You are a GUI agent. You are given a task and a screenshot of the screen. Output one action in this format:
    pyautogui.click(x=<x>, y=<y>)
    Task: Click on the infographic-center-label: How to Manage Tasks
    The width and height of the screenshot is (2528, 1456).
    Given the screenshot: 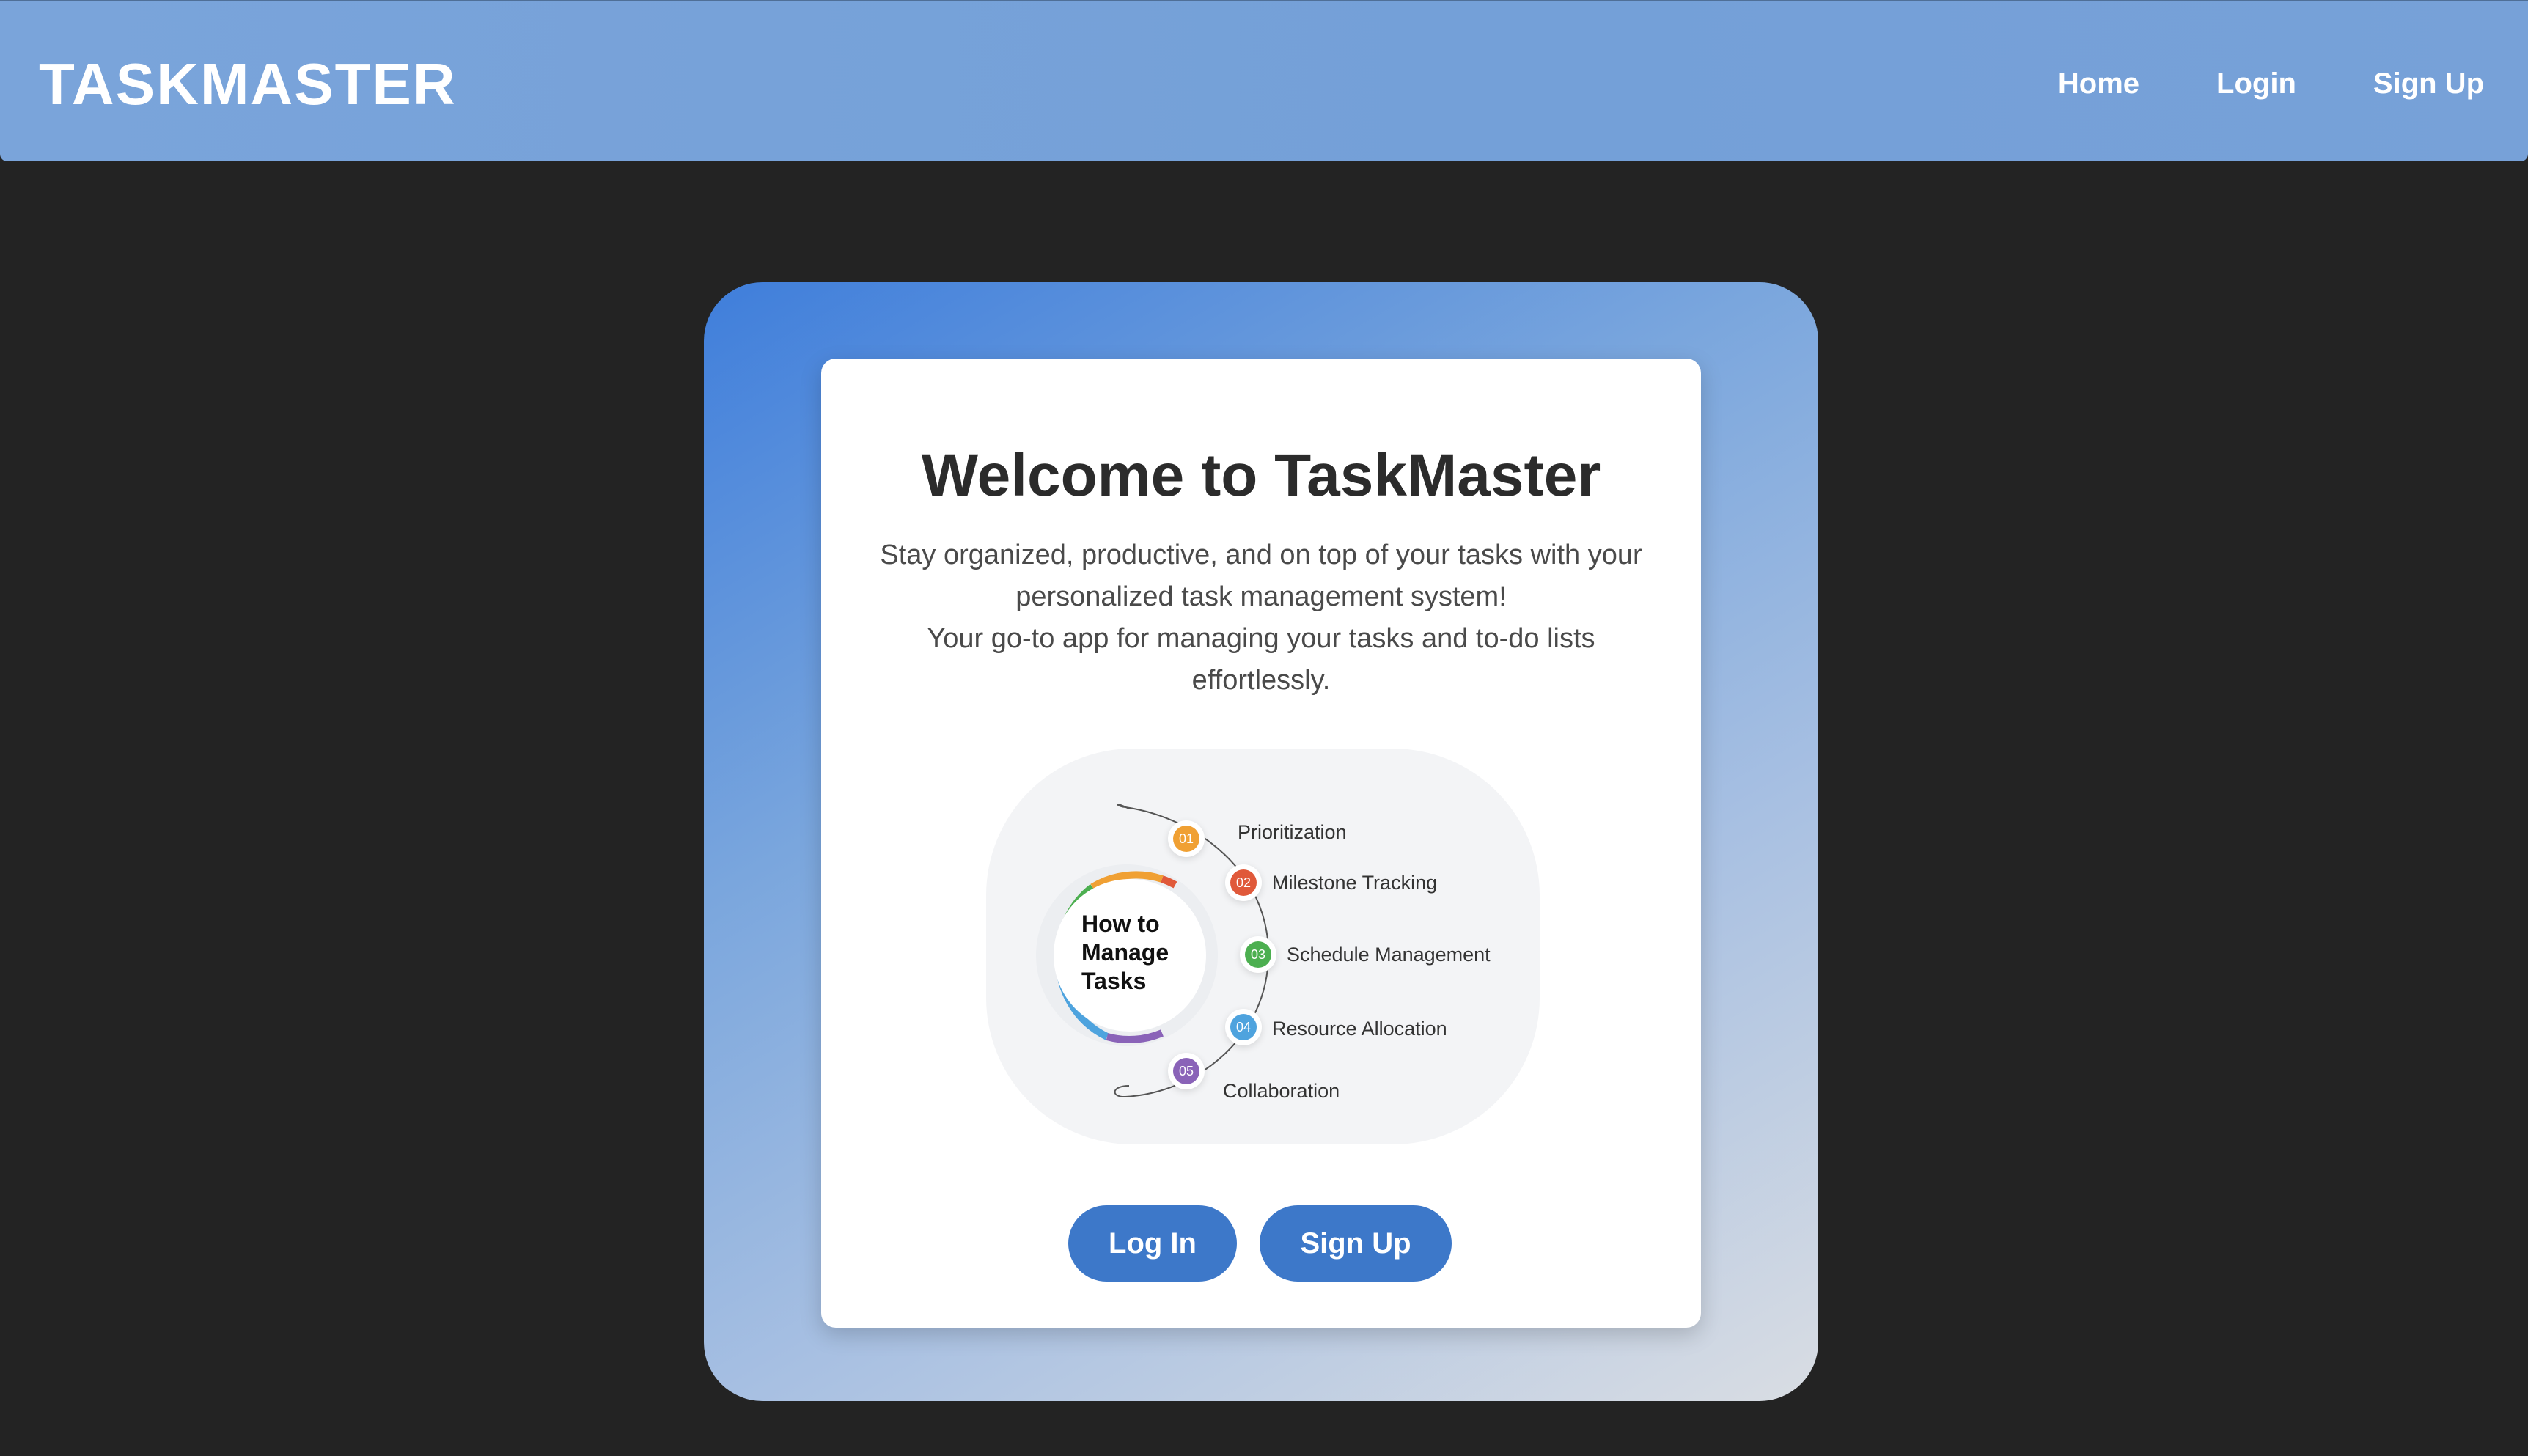 What is the action you would take?
    pyautogui.click(x=1147, y=953)
    